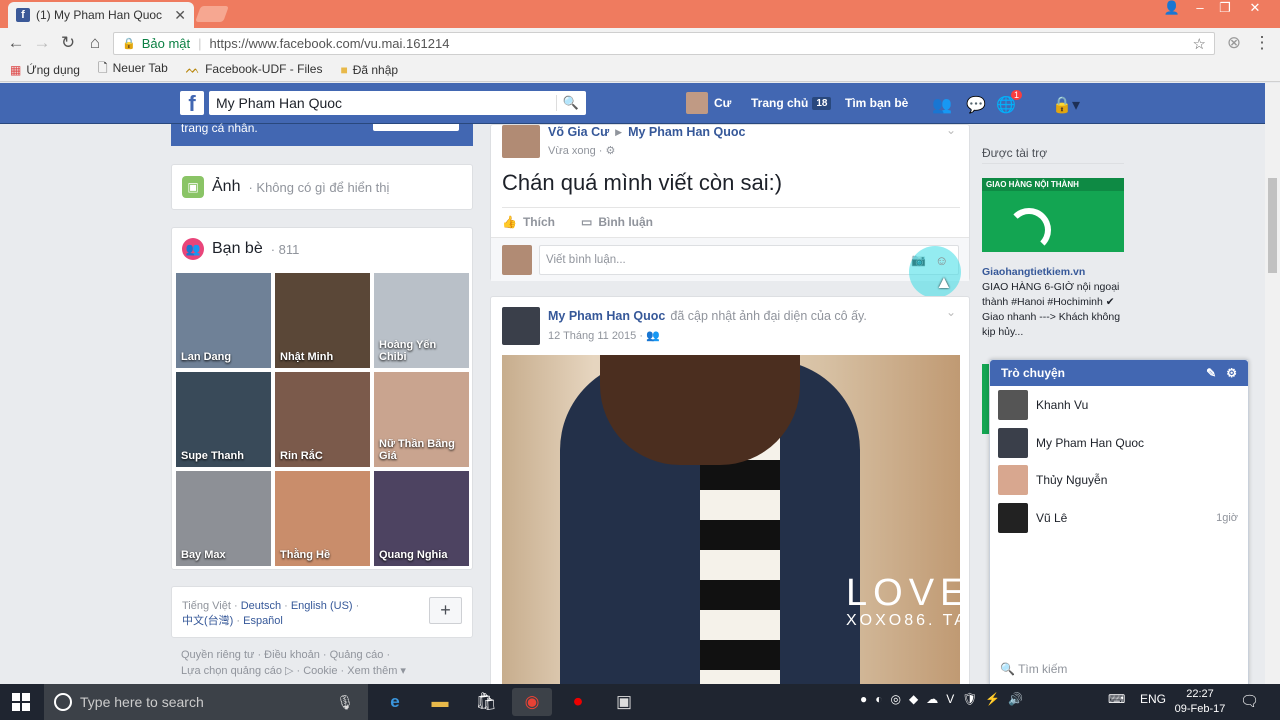  Describe the element at coordinates (1153, 699) in the screenshot. I see `language-indicator: ENG` at that location.